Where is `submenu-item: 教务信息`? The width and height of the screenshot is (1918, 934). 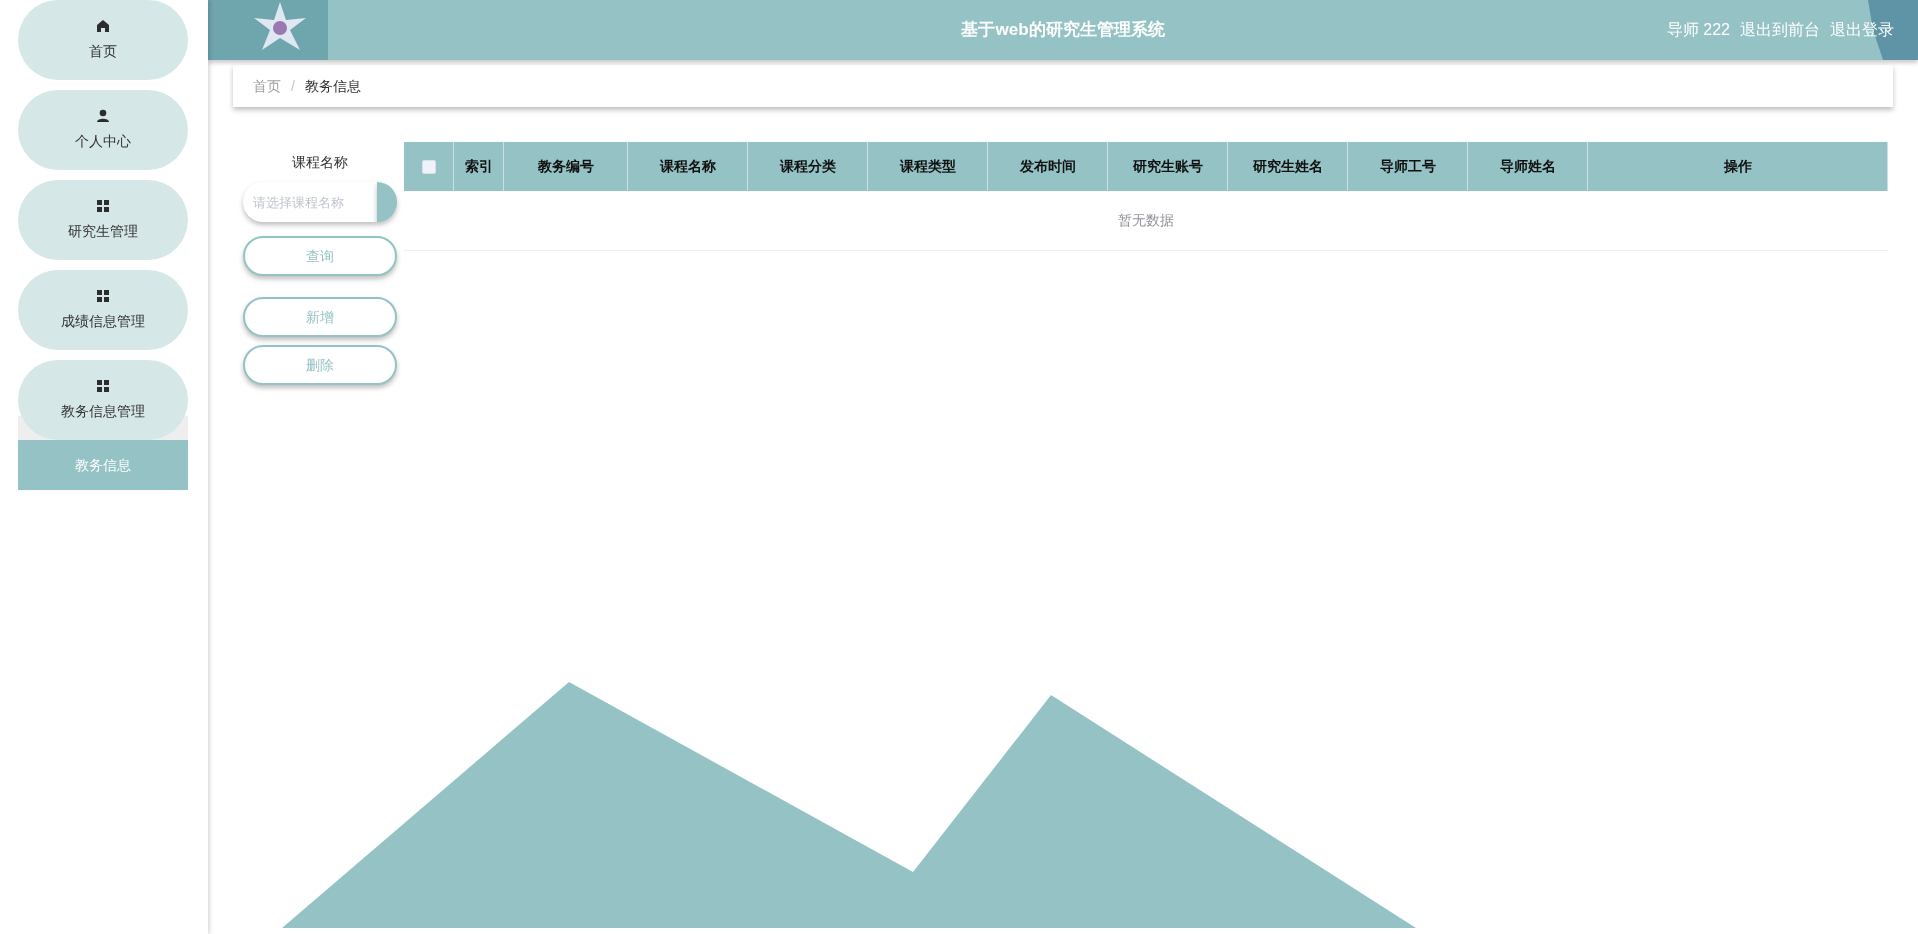
submenu-item: 教务信息 is located at coordinates (103, 465).